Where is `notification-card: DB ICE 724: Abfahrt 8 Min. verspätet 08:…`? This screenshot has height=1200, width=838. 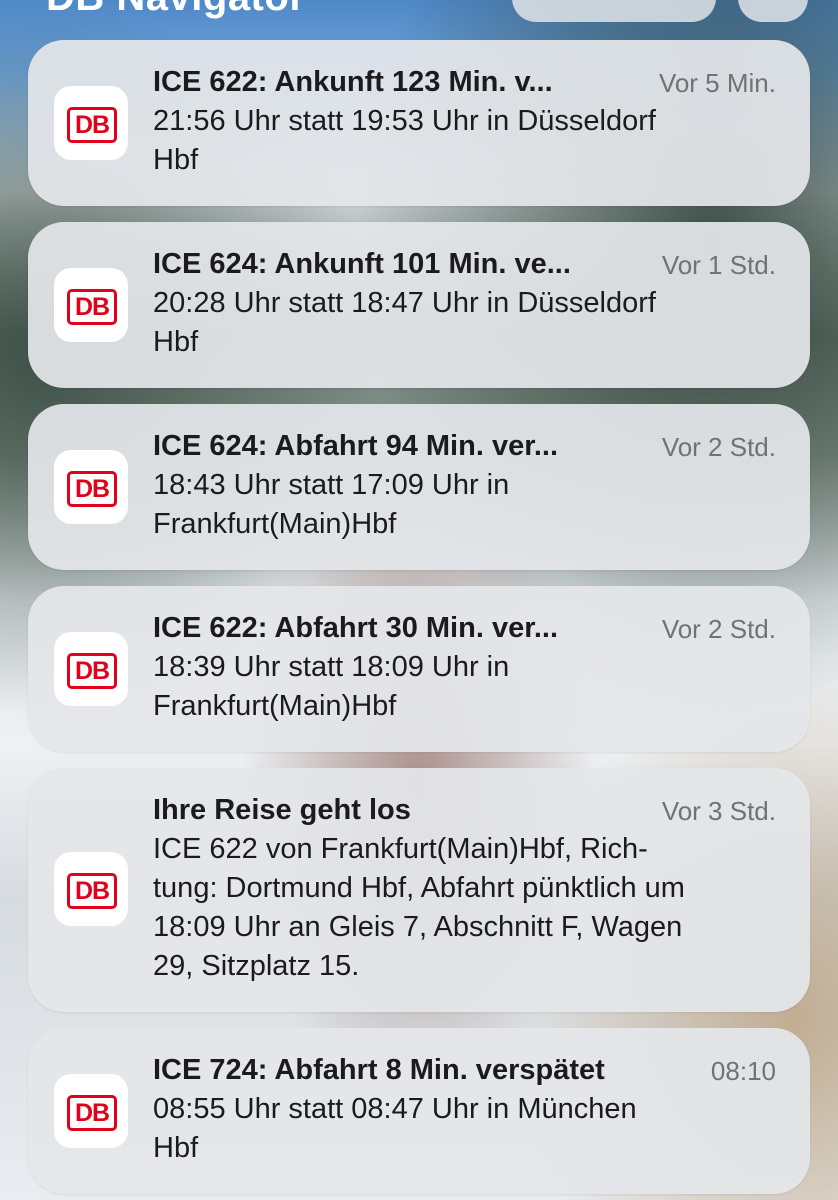
notification-card: DB ICE 724: Abfahrt 8 Min. verspätet 08:… is located at coordinates (419, 1111).